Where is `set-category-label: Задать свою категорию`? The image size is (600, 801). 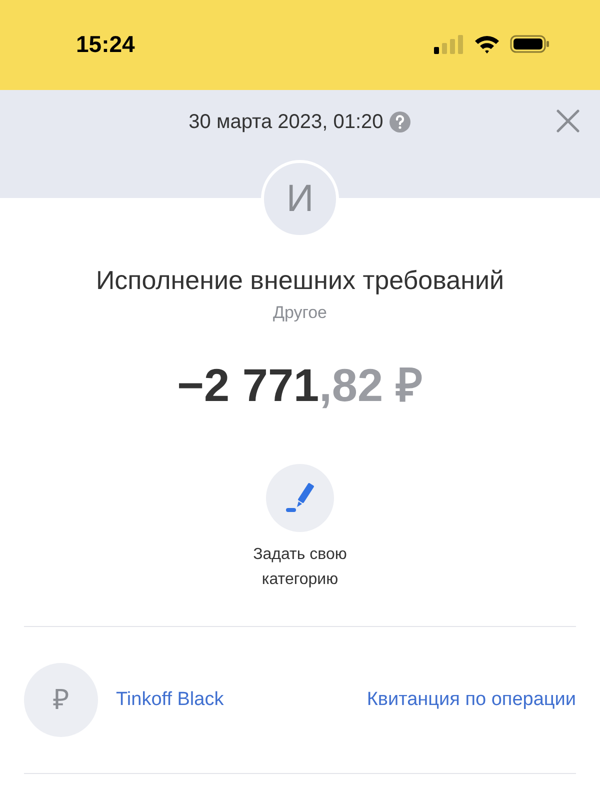
set-category-label: Задать свою категорию is located at coordinates (300, 567).